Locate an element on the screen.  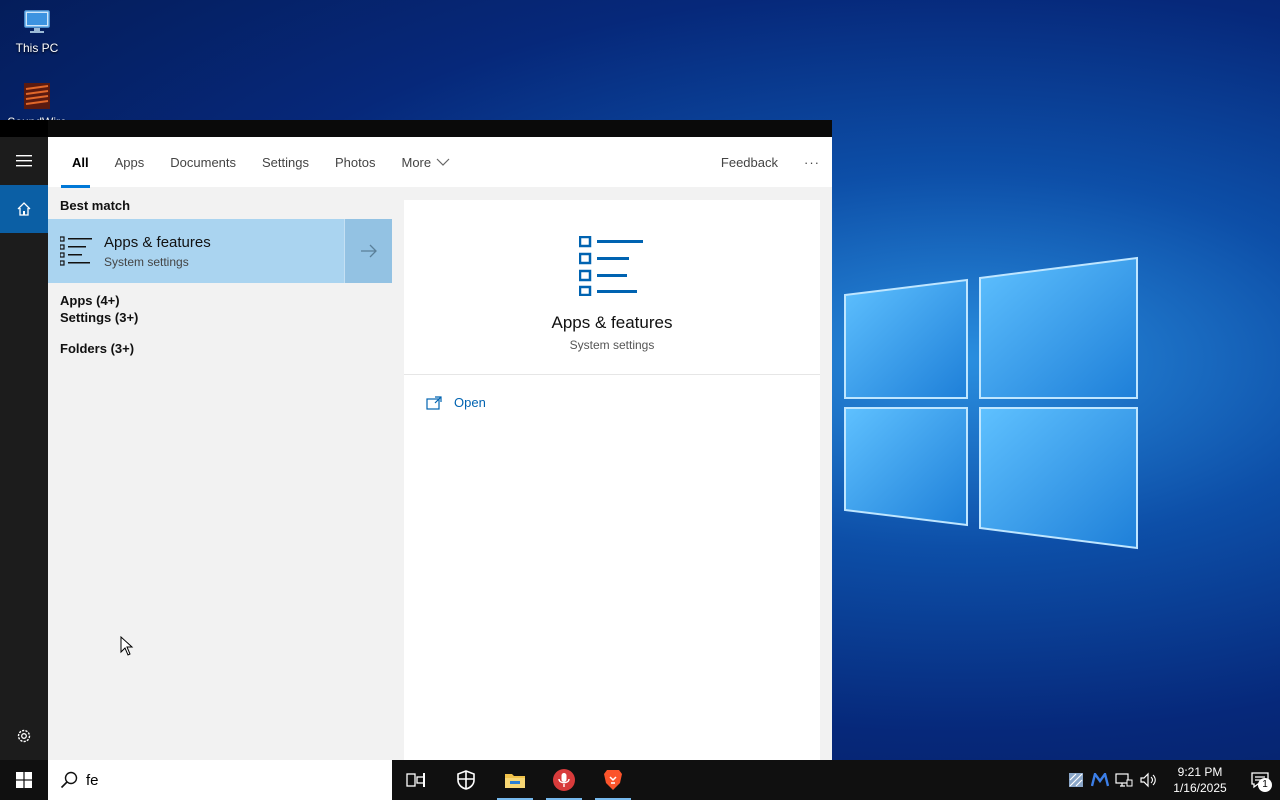
action-center-button: 1 is located at coordinates (1260, 780).